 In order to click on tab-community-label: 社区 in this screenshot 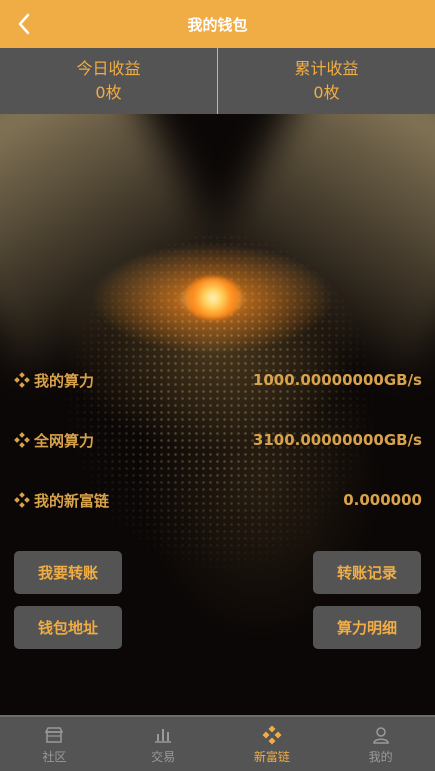, I will do `click(54, 757)`.